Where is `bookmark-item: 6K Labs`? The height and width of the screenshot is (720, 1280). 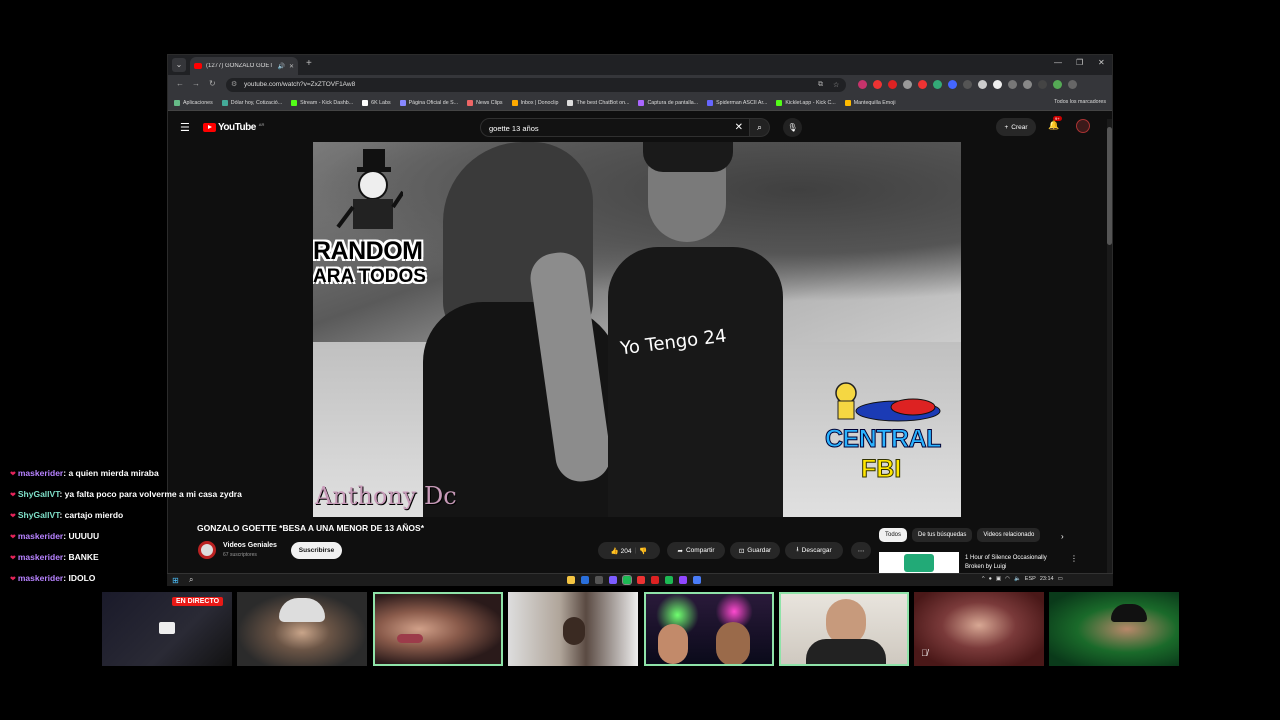
bookmark-item: 6K Labs is located at coordinates (376, 102).